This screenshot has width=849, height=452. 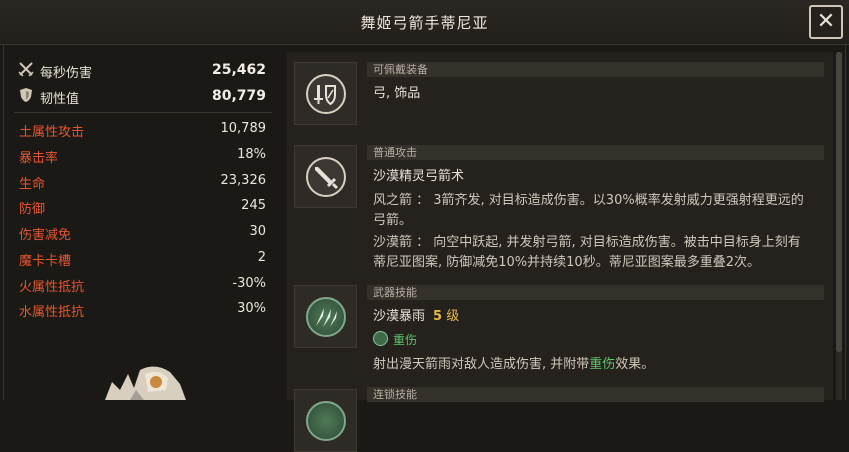 What do you see at coordinates (238, 70) in the screenshot?
I see `stat-value: 25,462` at bounding box center [238, 70].